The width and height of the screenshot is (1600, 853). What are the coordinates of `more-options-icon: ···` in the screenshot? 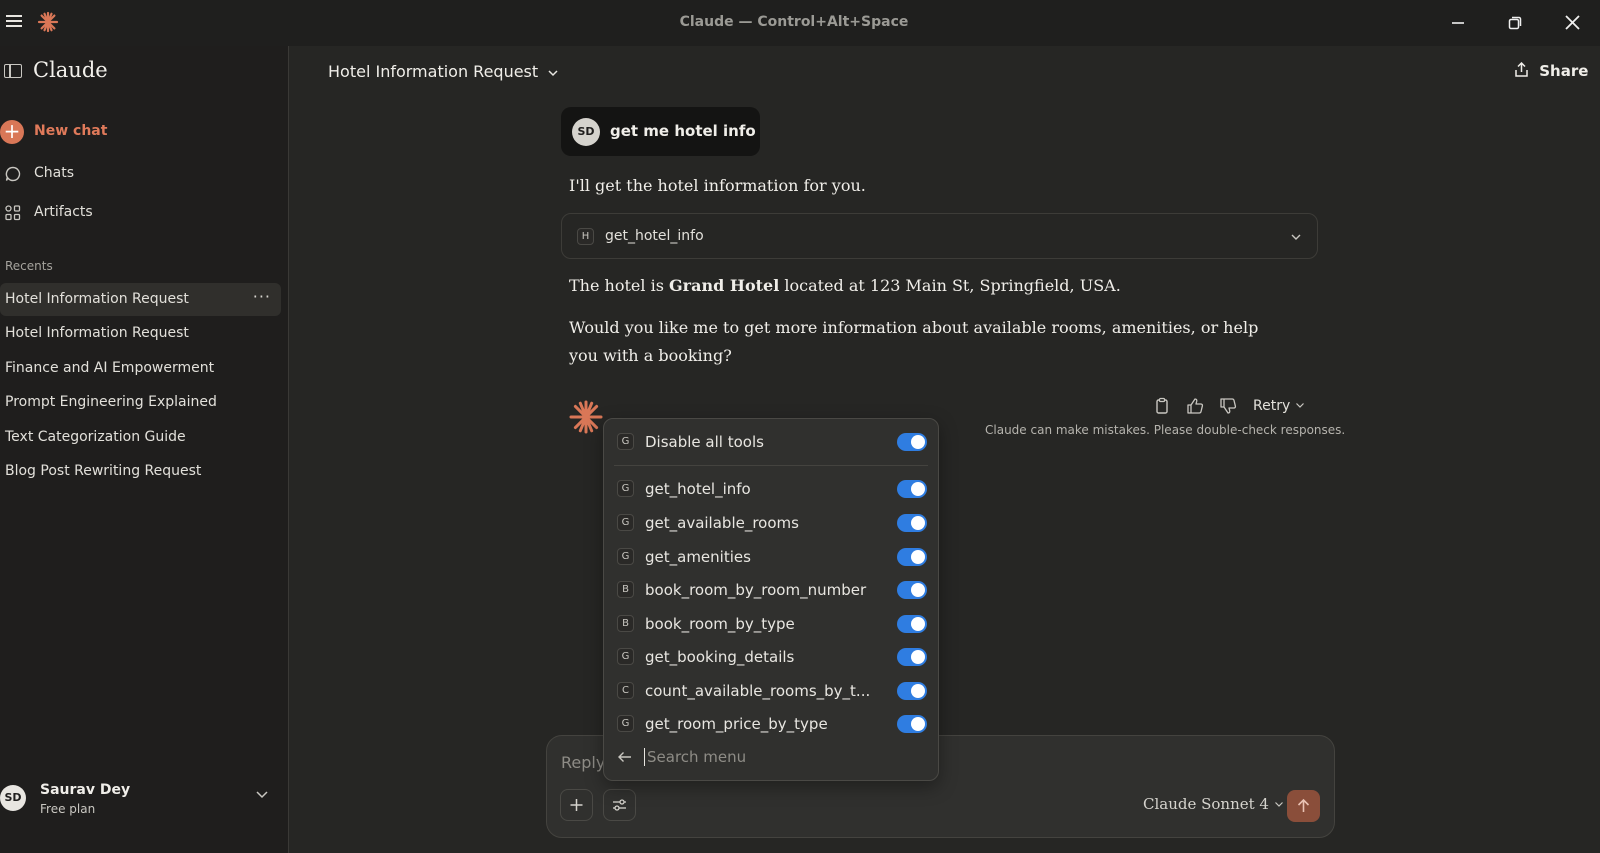 It's located at (262, 296).